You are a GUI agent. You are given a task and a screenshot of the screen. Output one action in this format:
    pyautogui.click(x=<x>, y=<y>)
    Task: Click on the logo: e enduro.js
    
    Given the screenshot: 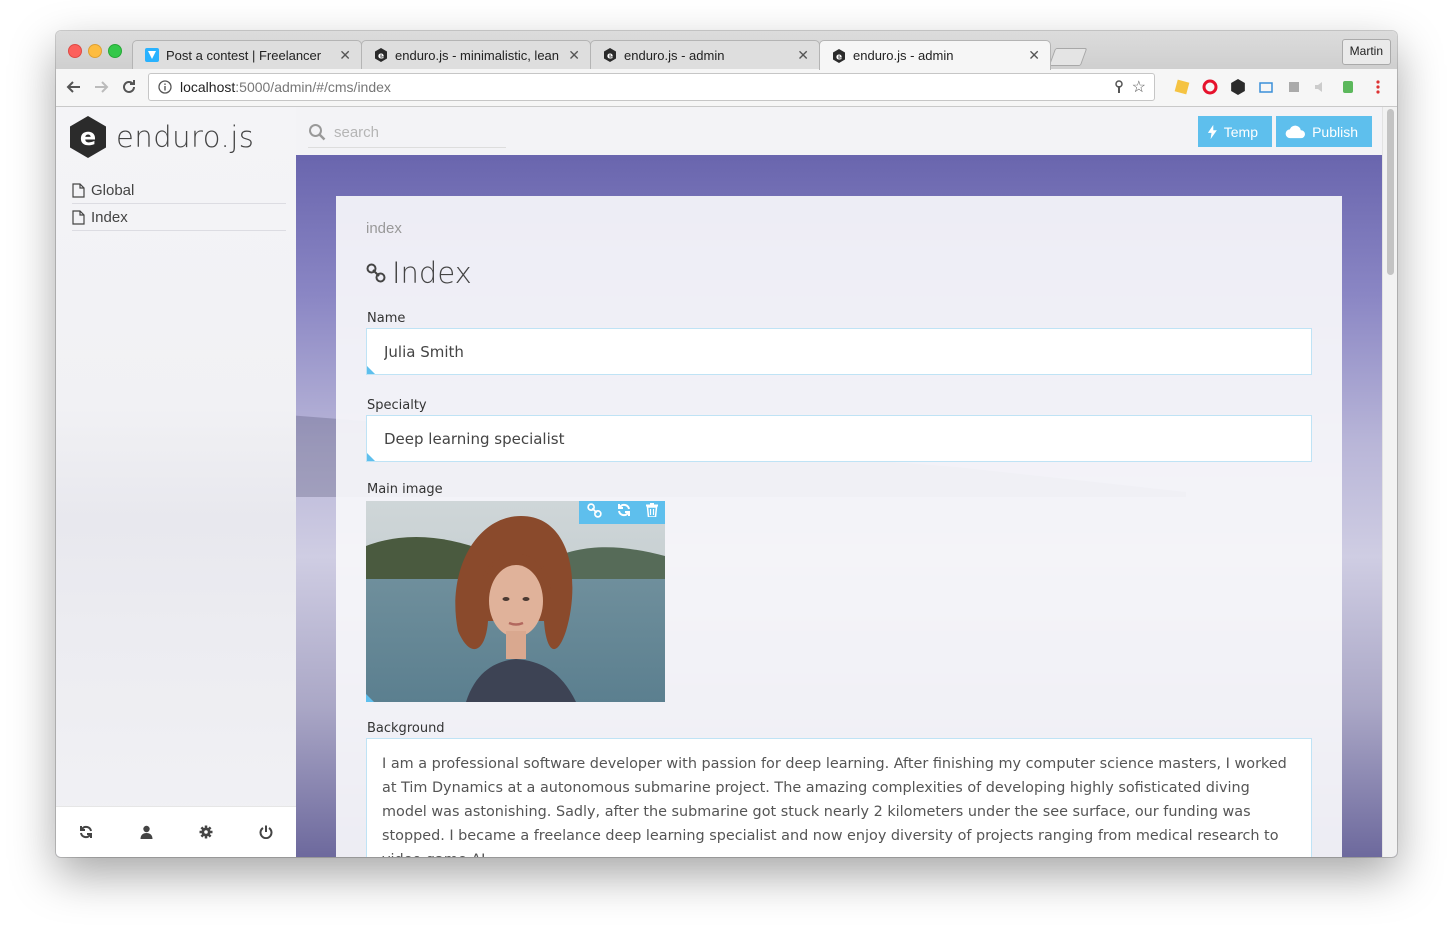 What is the action you would take?
    pyautogui.click(x=161, y=137)
    